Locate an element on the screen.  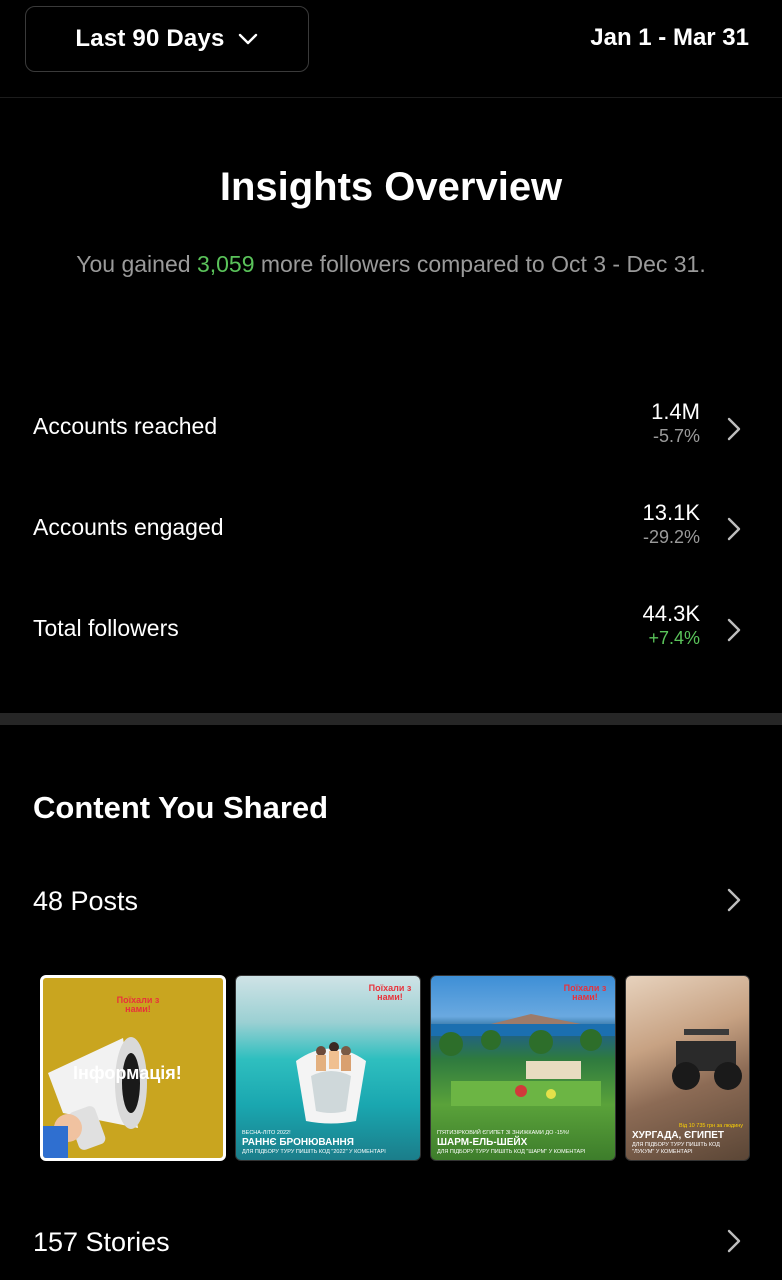
insights-title: Insights Overview is located at coordinates (391, 187).